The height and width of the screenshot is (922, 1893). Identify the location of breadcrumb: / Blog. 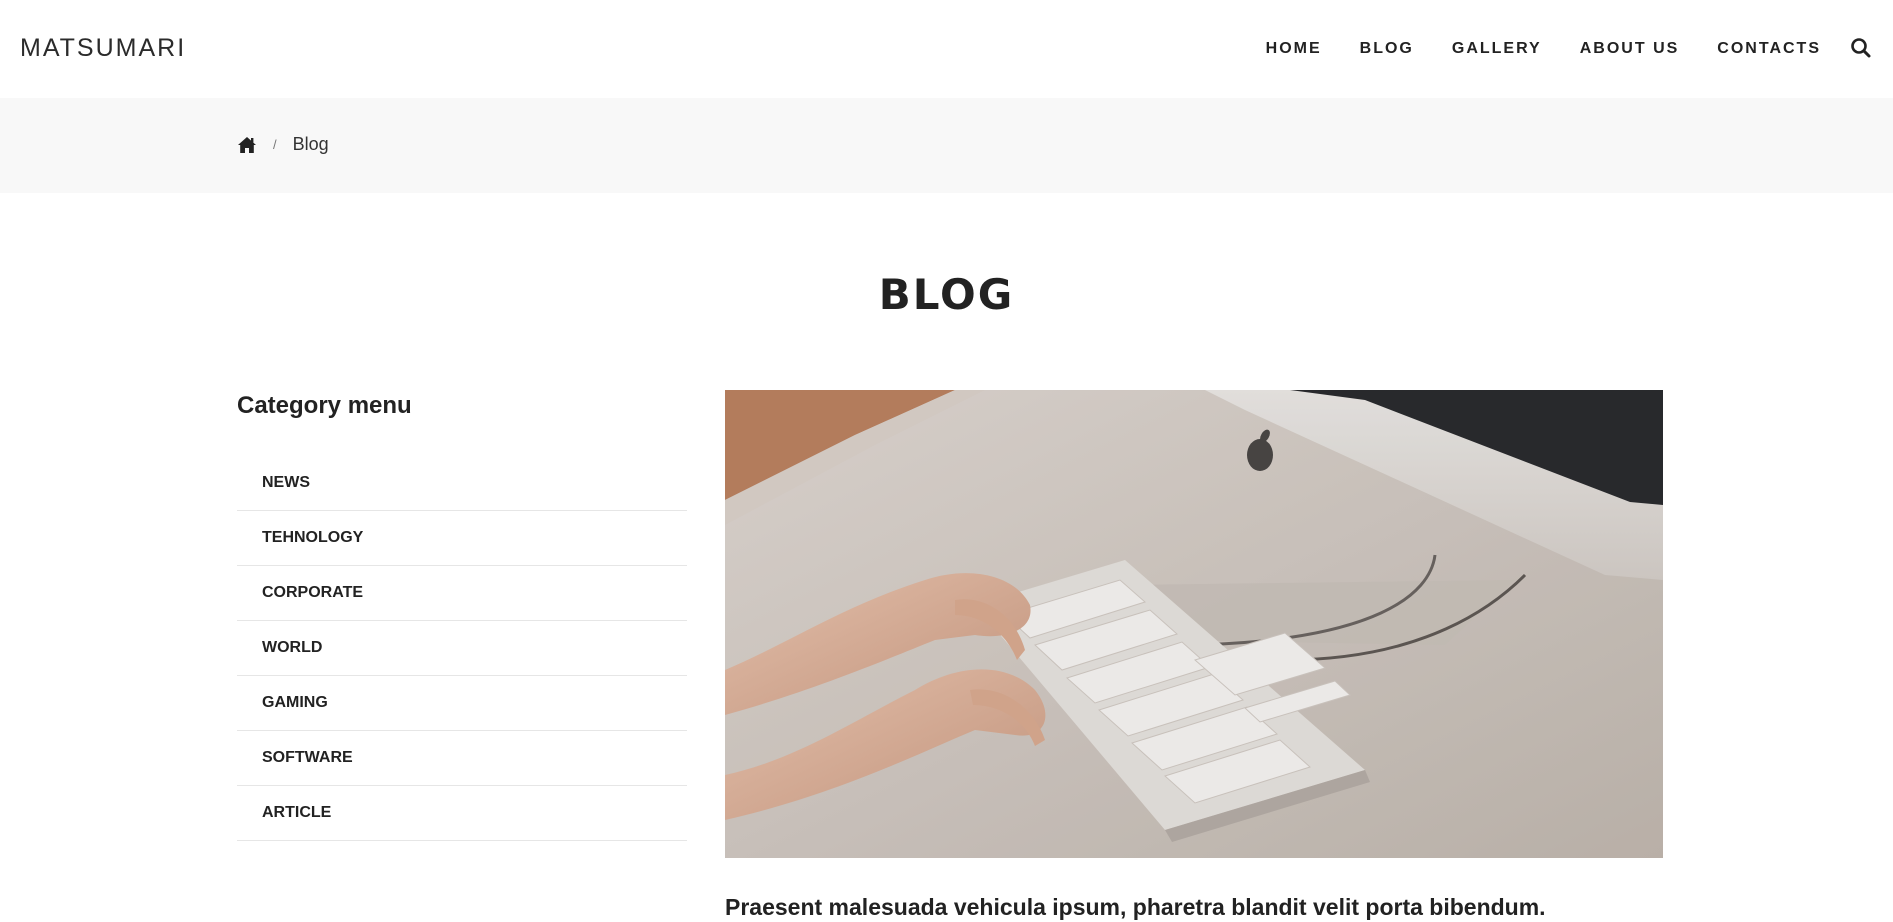
(283, 144).